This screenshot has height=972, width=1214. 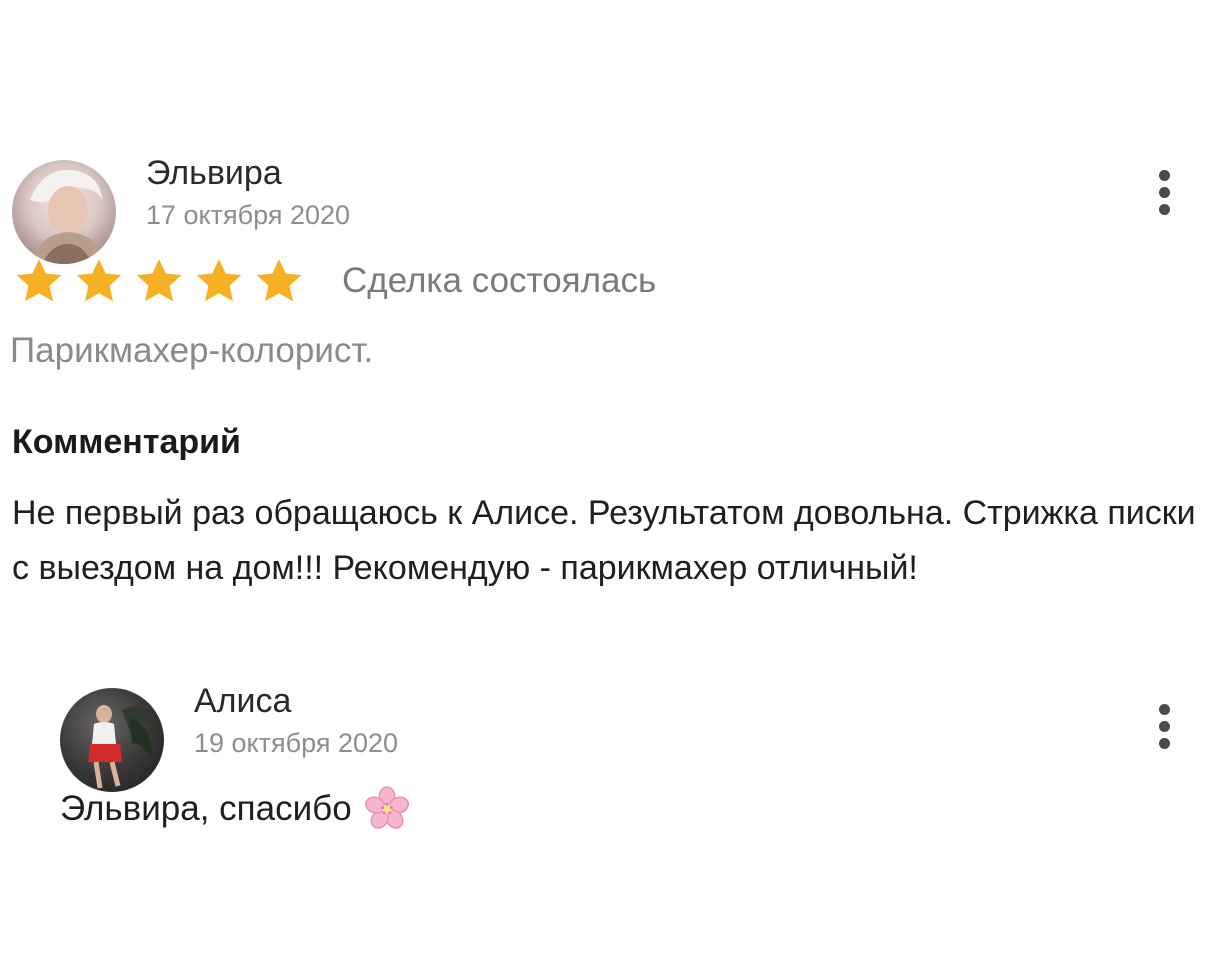 I want to click on comment-heading: Комментарий, so click(x=126, y=442).